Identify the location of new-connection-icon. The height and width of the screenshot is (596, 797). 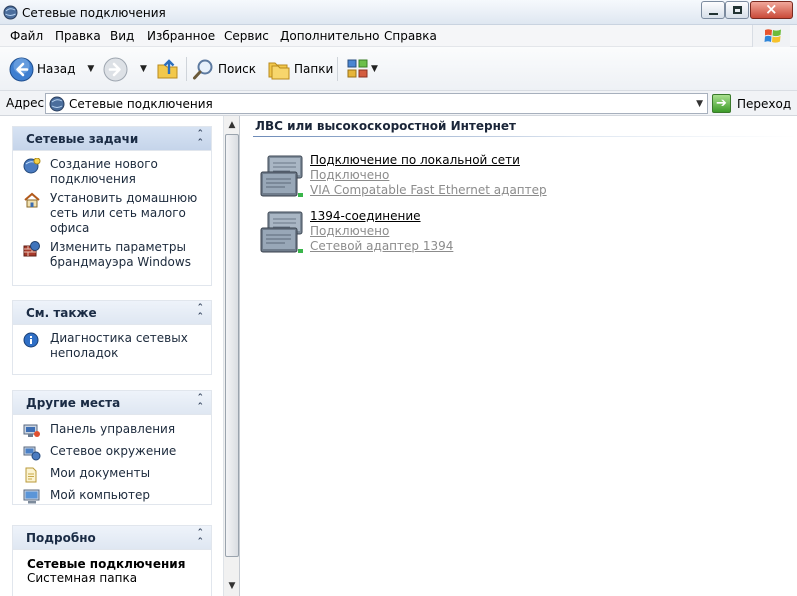
(32, 166).